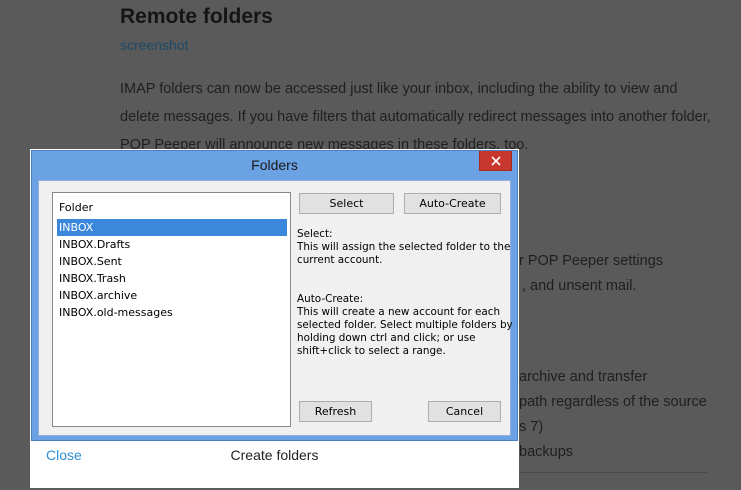  I want to click on folder-item-trash: INBOX.Trash, so click(172, 278).